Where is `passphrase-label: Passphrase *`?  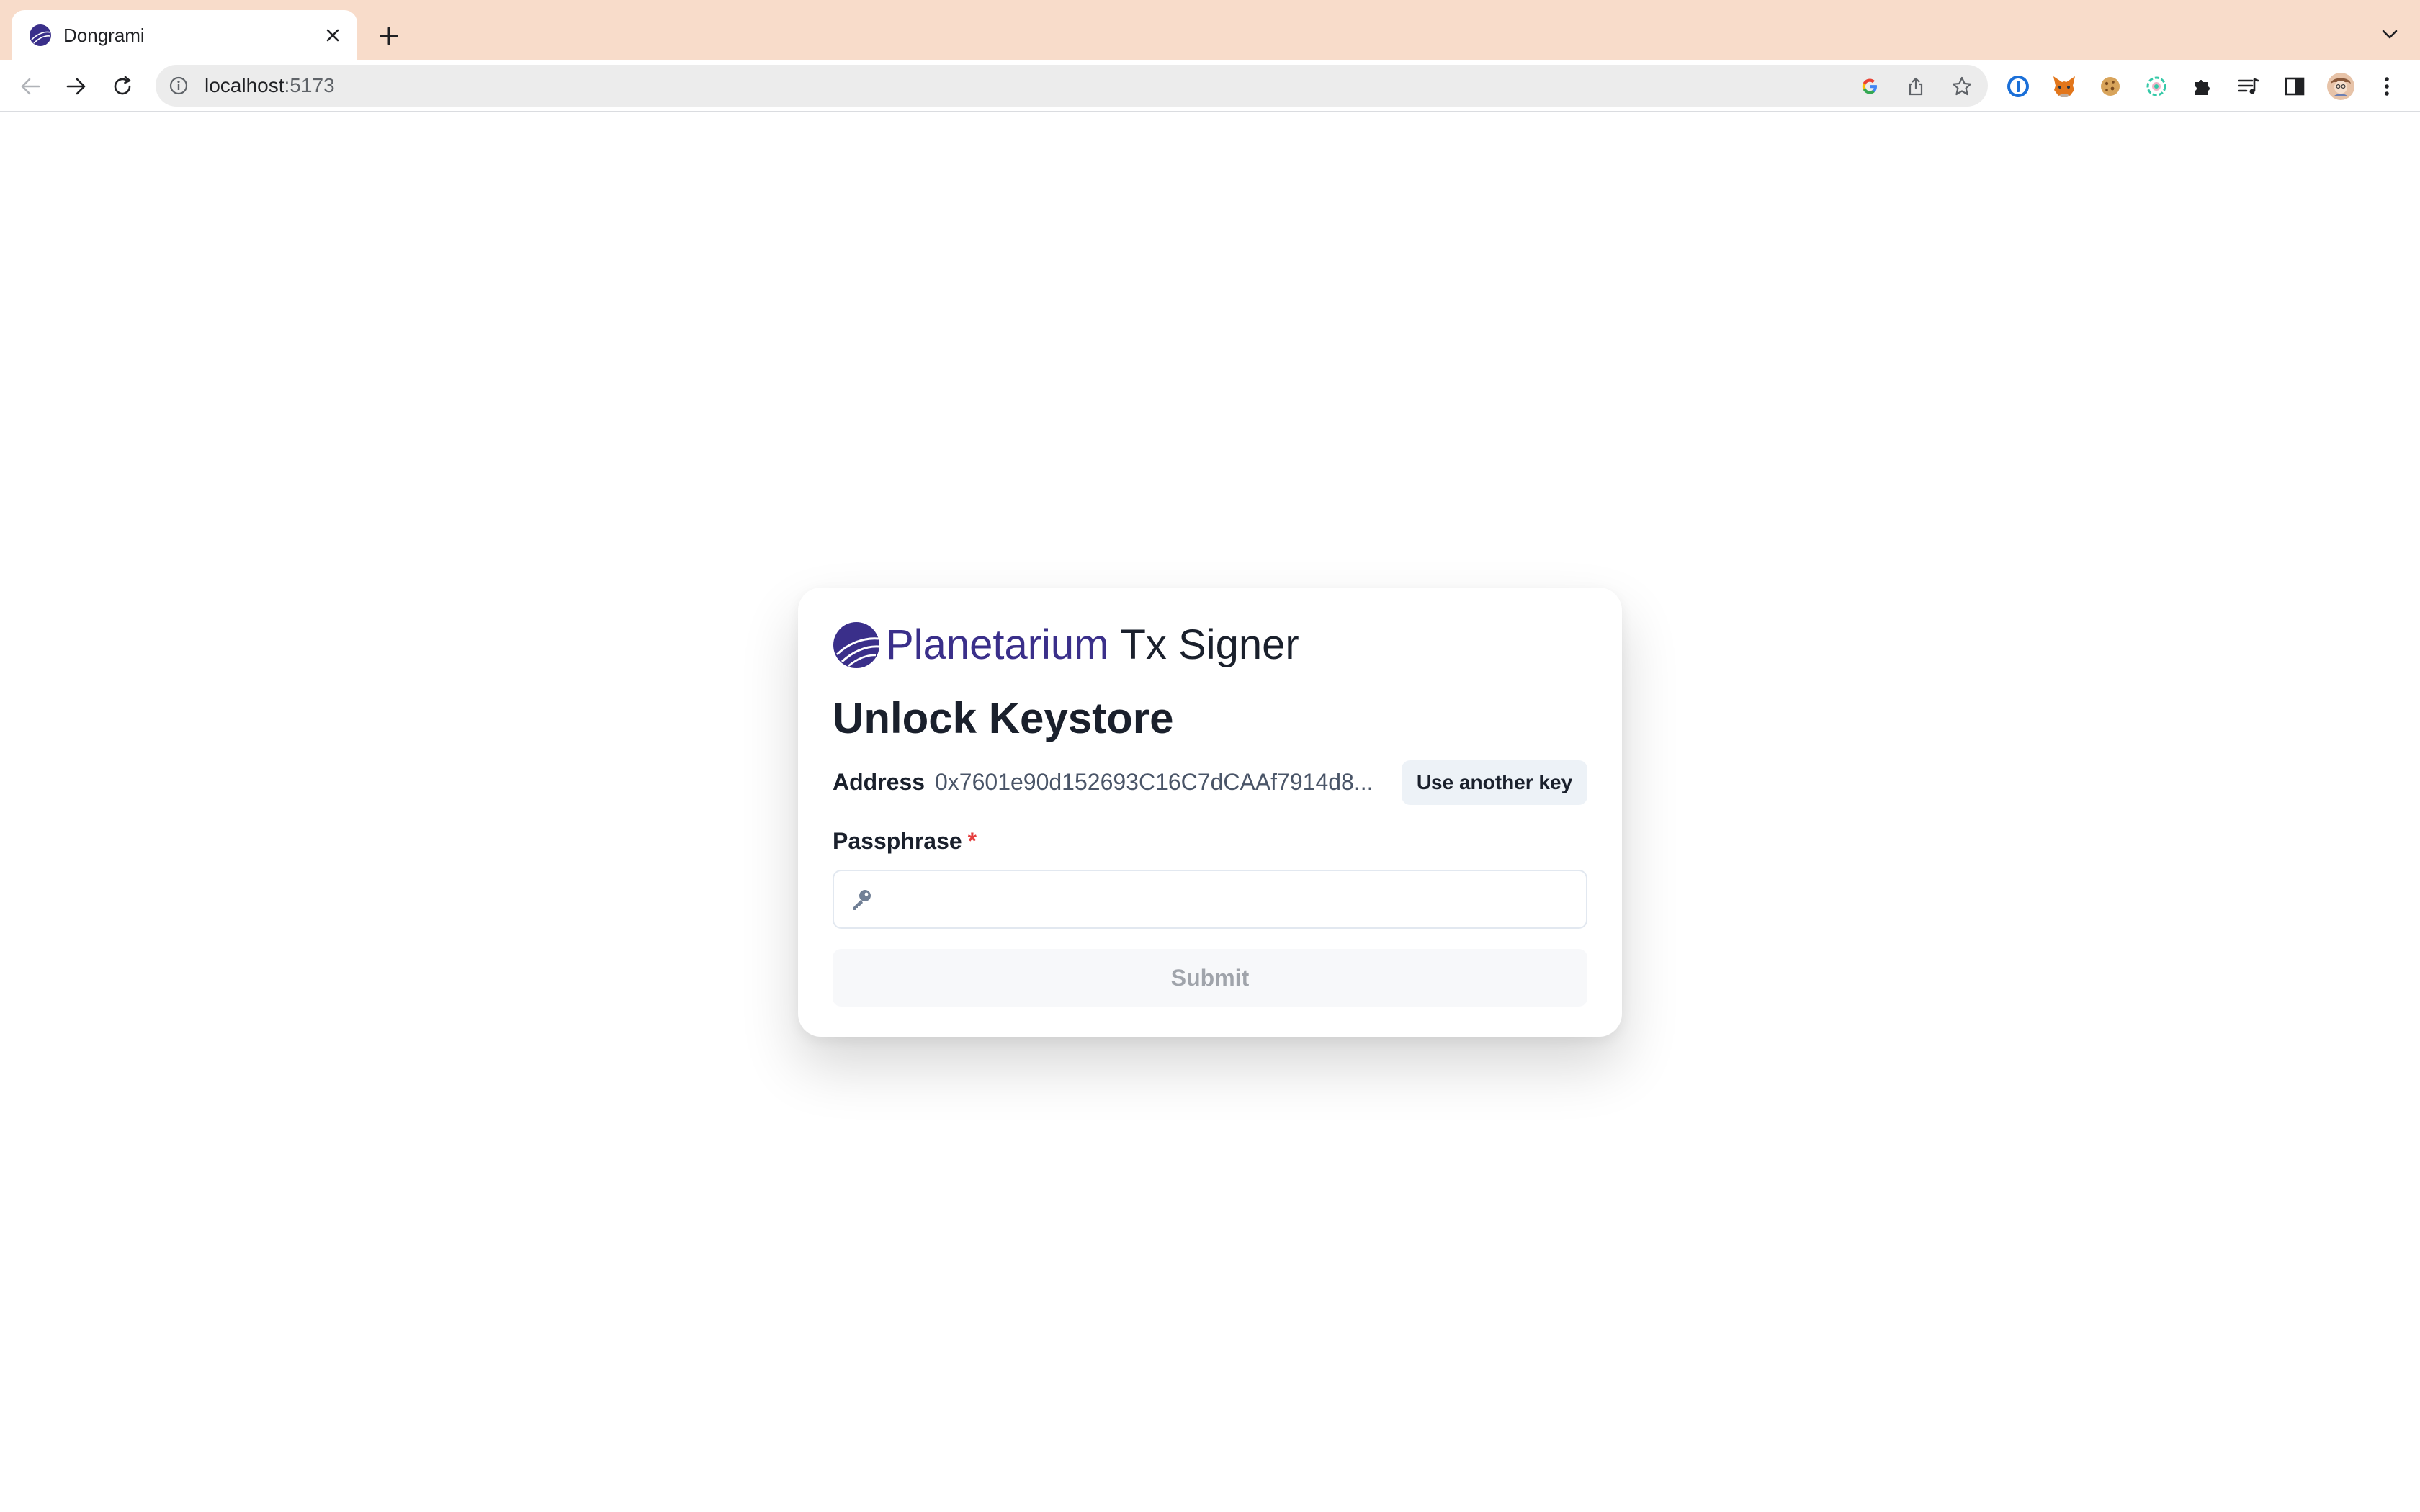 passphrase-label: Passphrase * is located at coordinates (905, 841).